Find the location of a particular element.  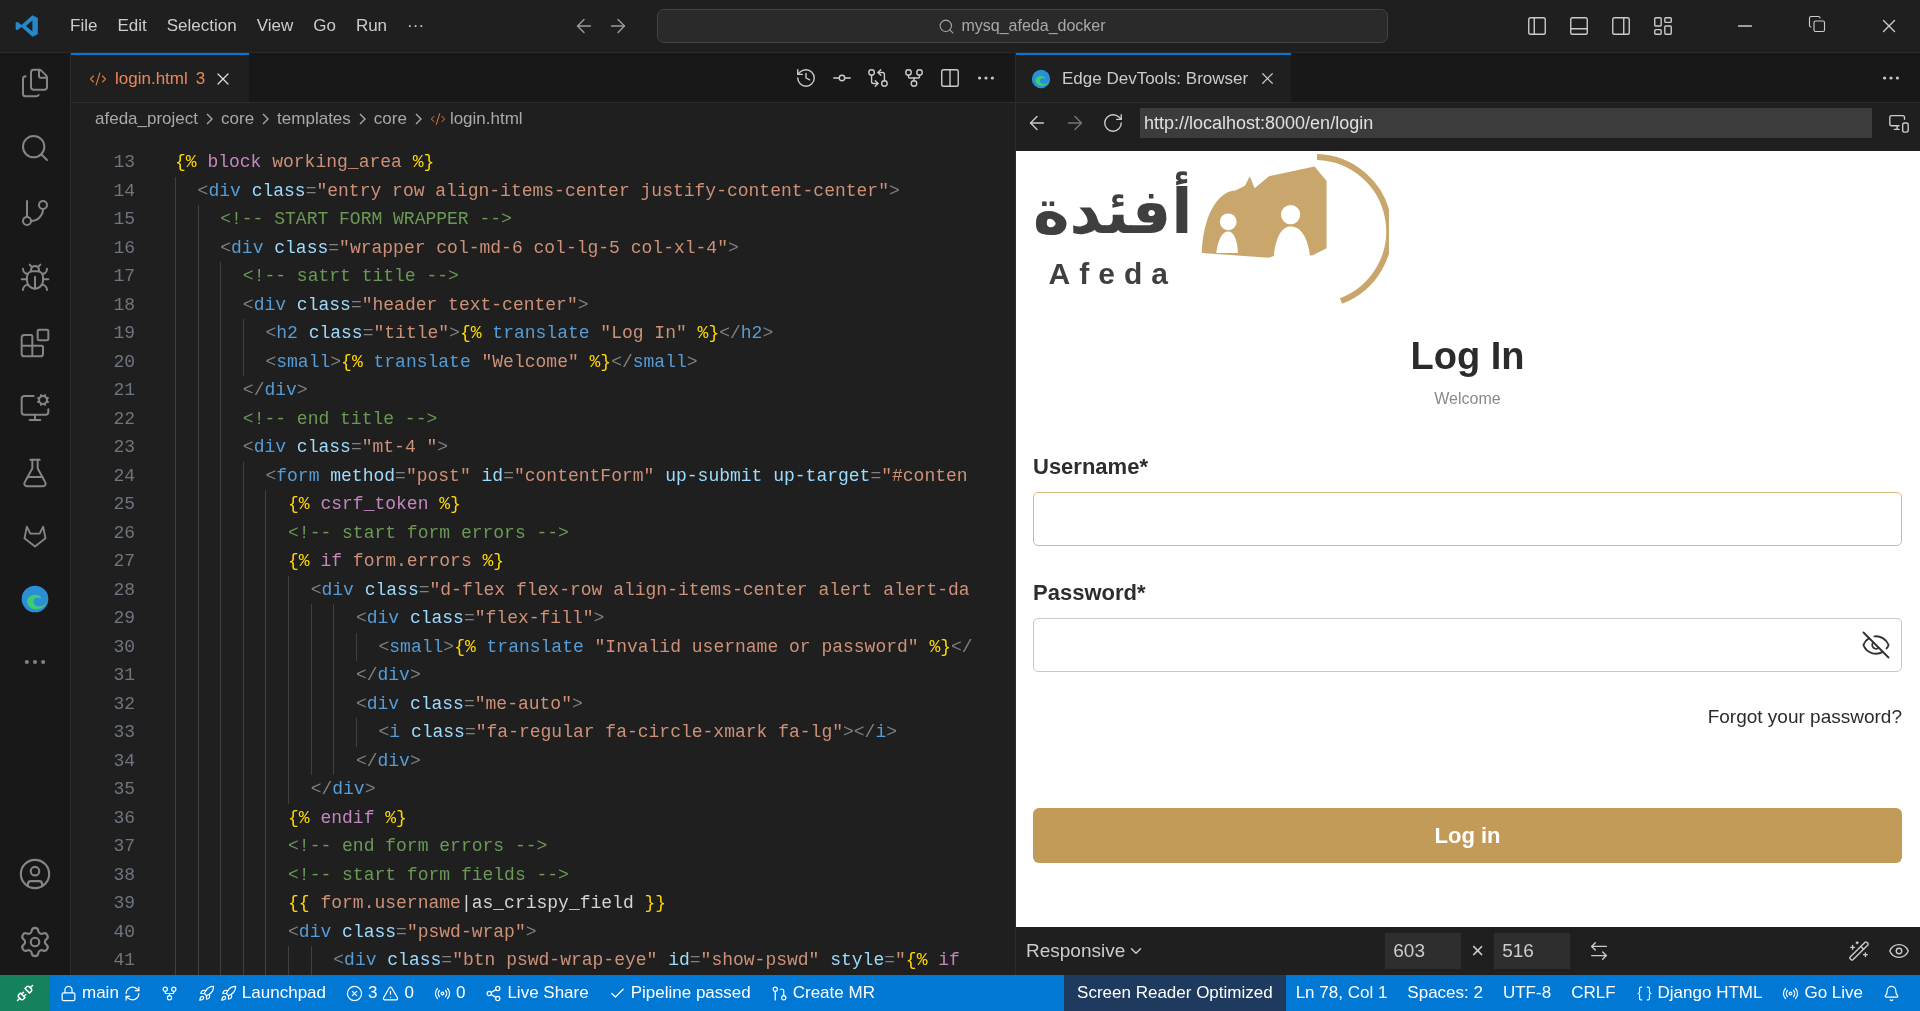

menu-item: File is located at coordinates (84, 26).